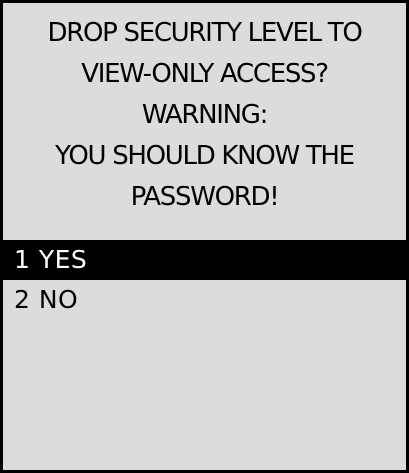 This screenshot has width=409, height=473. I want to click on menu-option-no: 2 NO, so click(204, 300).